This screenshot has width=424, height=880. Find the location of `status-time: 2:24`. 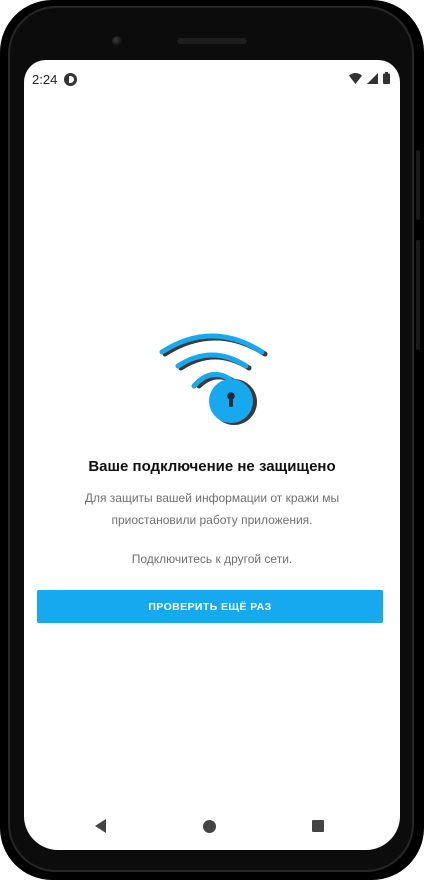

status-time: 2:24 is located at coordinates (45, 79).